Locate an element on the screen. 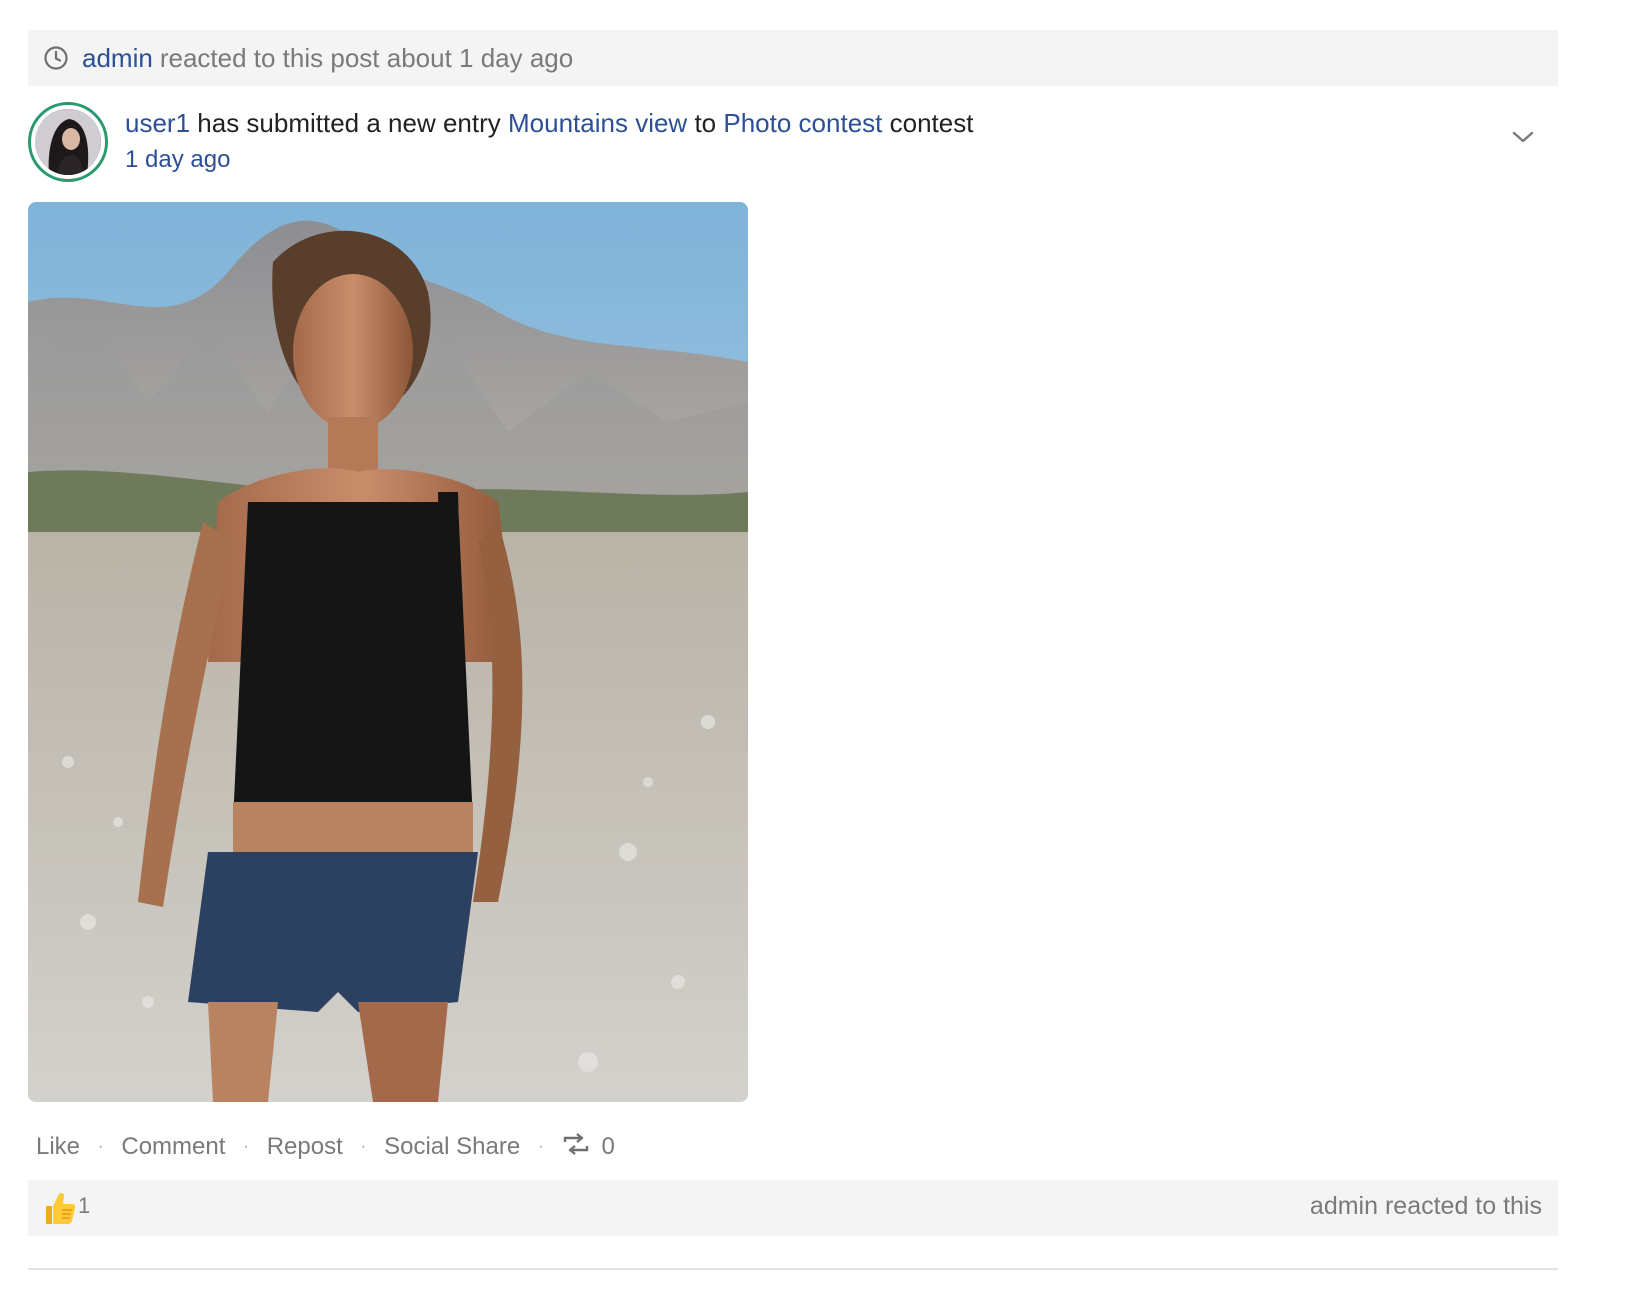 The width and height of the screenshot is (1646, 1296). clock-icon is located at coordinates (56, 58).